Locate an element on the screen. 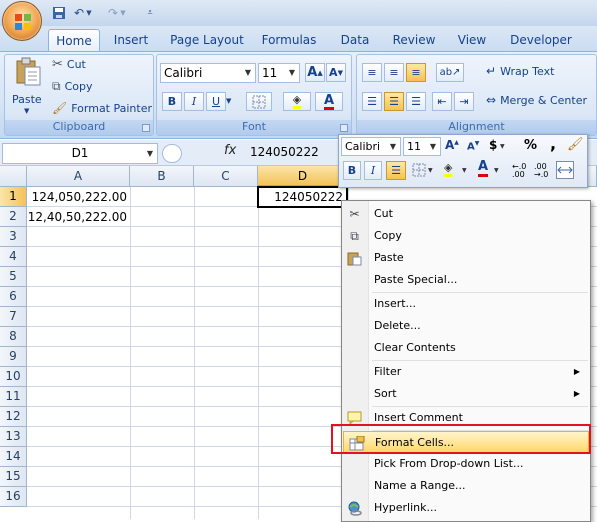 Image resolution: width=597 pixels, height=522 pixels. name-box: D1 ▼ is located at coordinates (80, 153).